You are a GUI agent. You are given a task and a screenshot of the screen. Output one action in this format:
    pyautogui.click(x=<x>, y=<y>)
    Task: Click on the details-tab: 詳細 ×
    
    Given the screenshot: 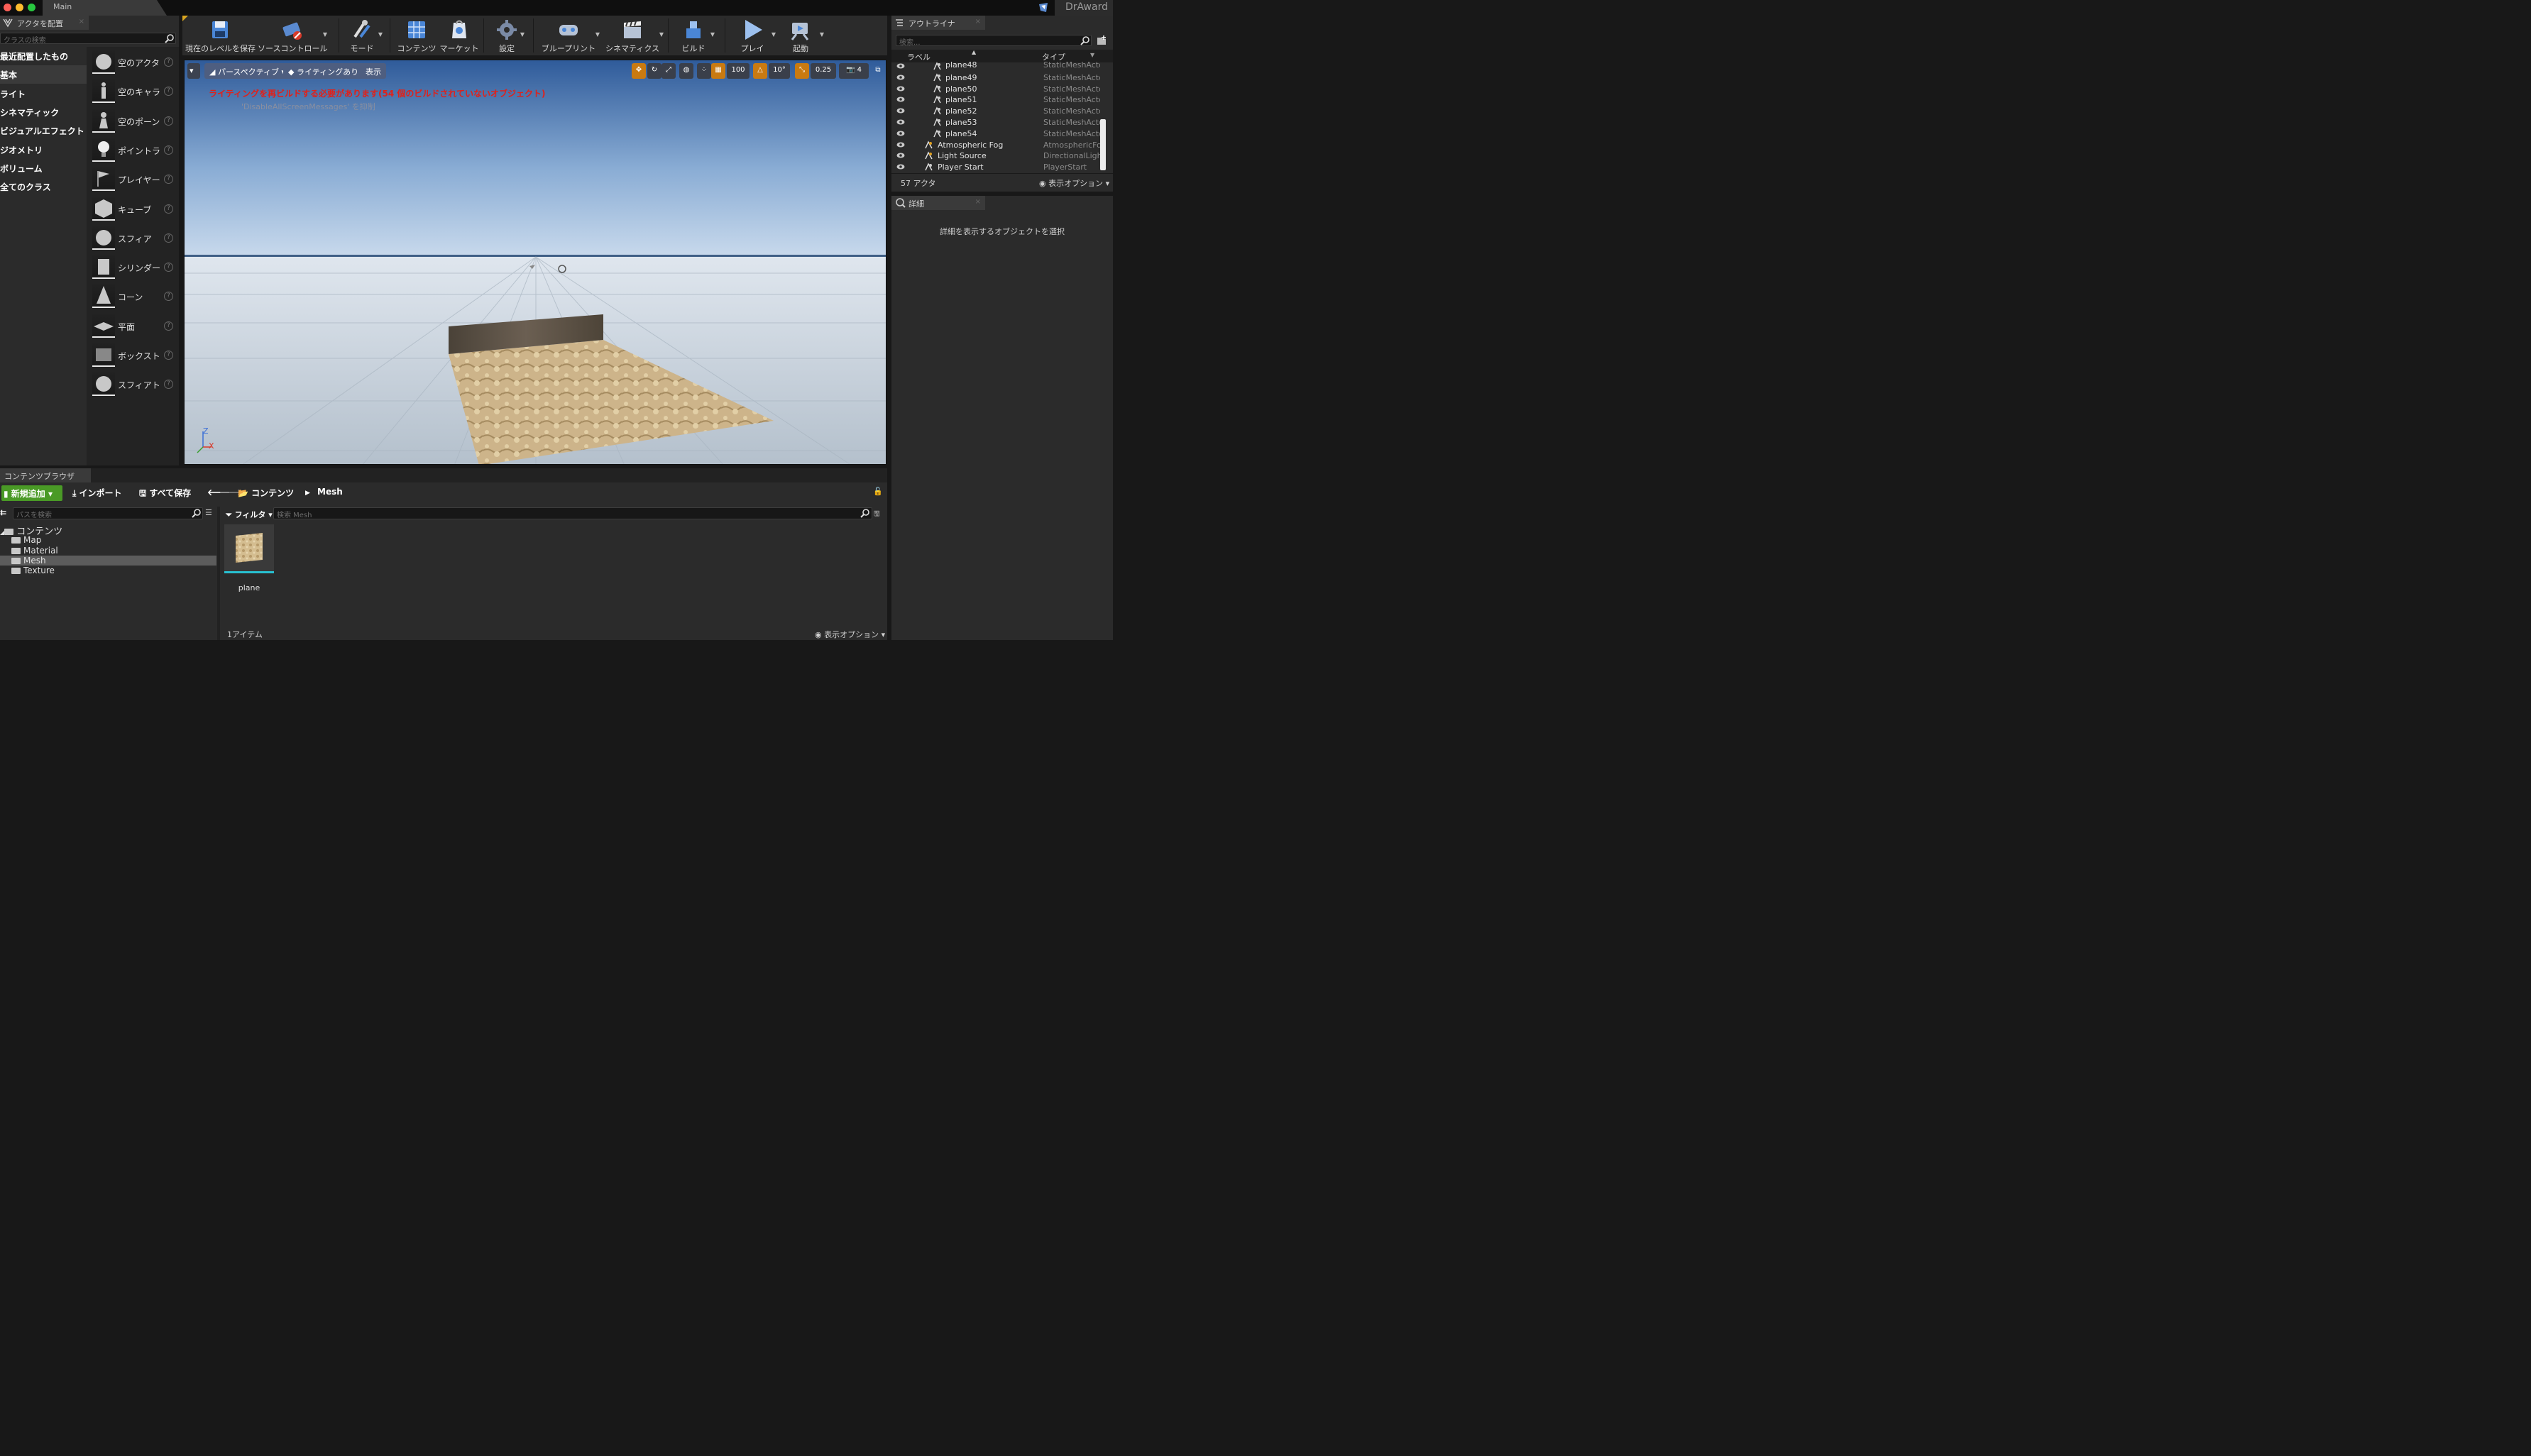 What is the action you would take?
    pyautogui.click(x=938, y=203)
    